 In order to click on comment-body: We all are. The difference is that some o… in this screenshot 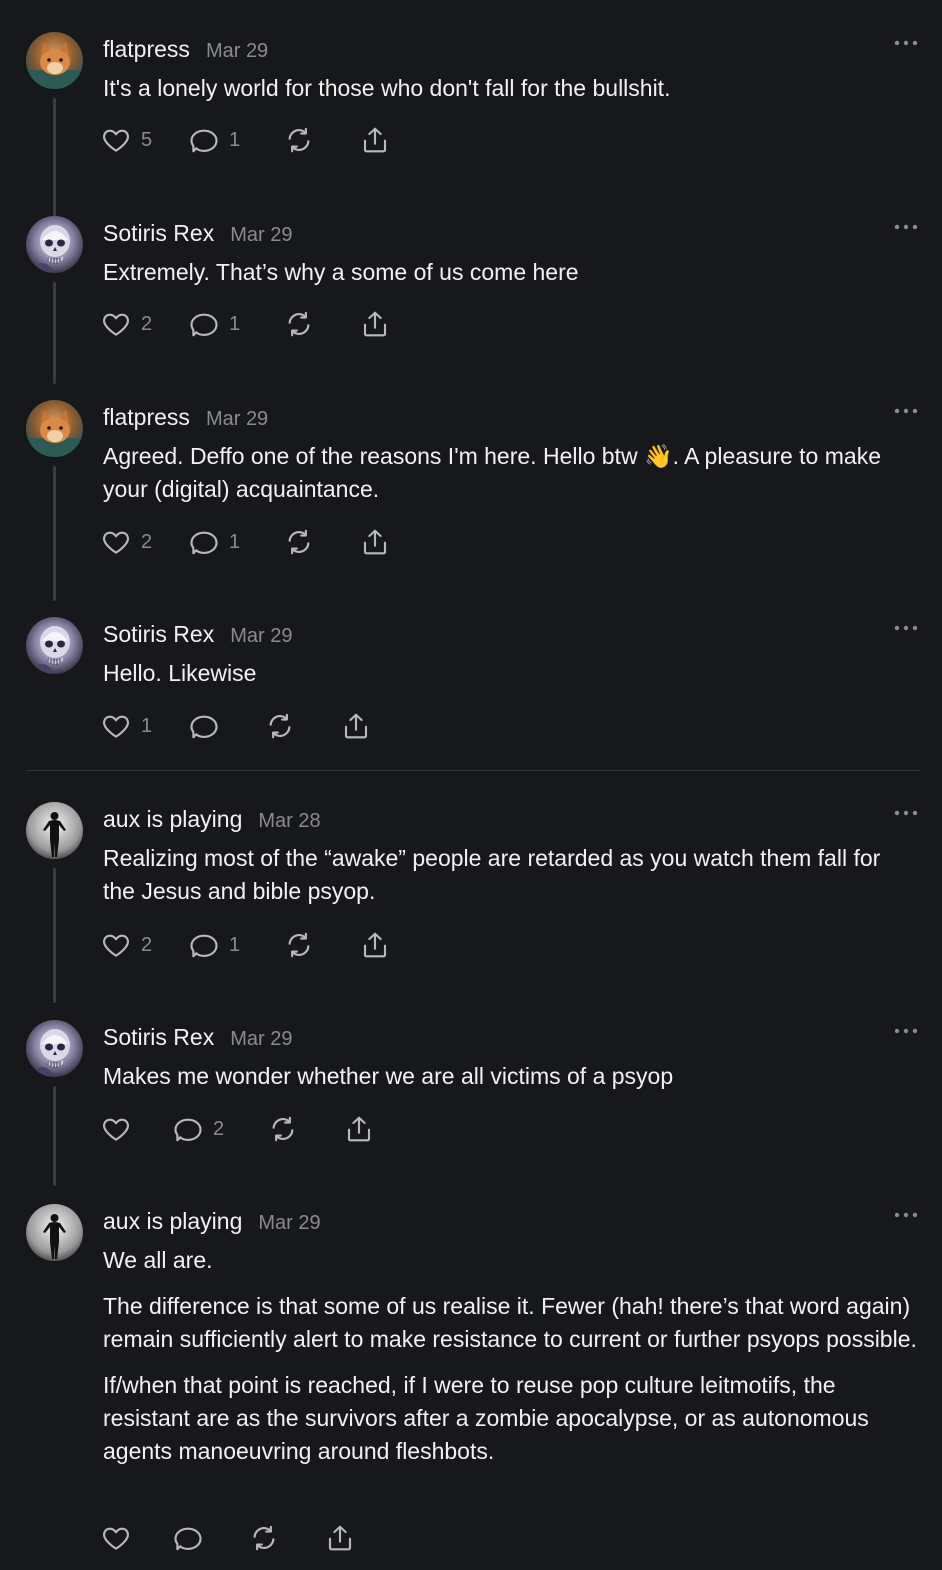, I will do `click(510, 1362)`.